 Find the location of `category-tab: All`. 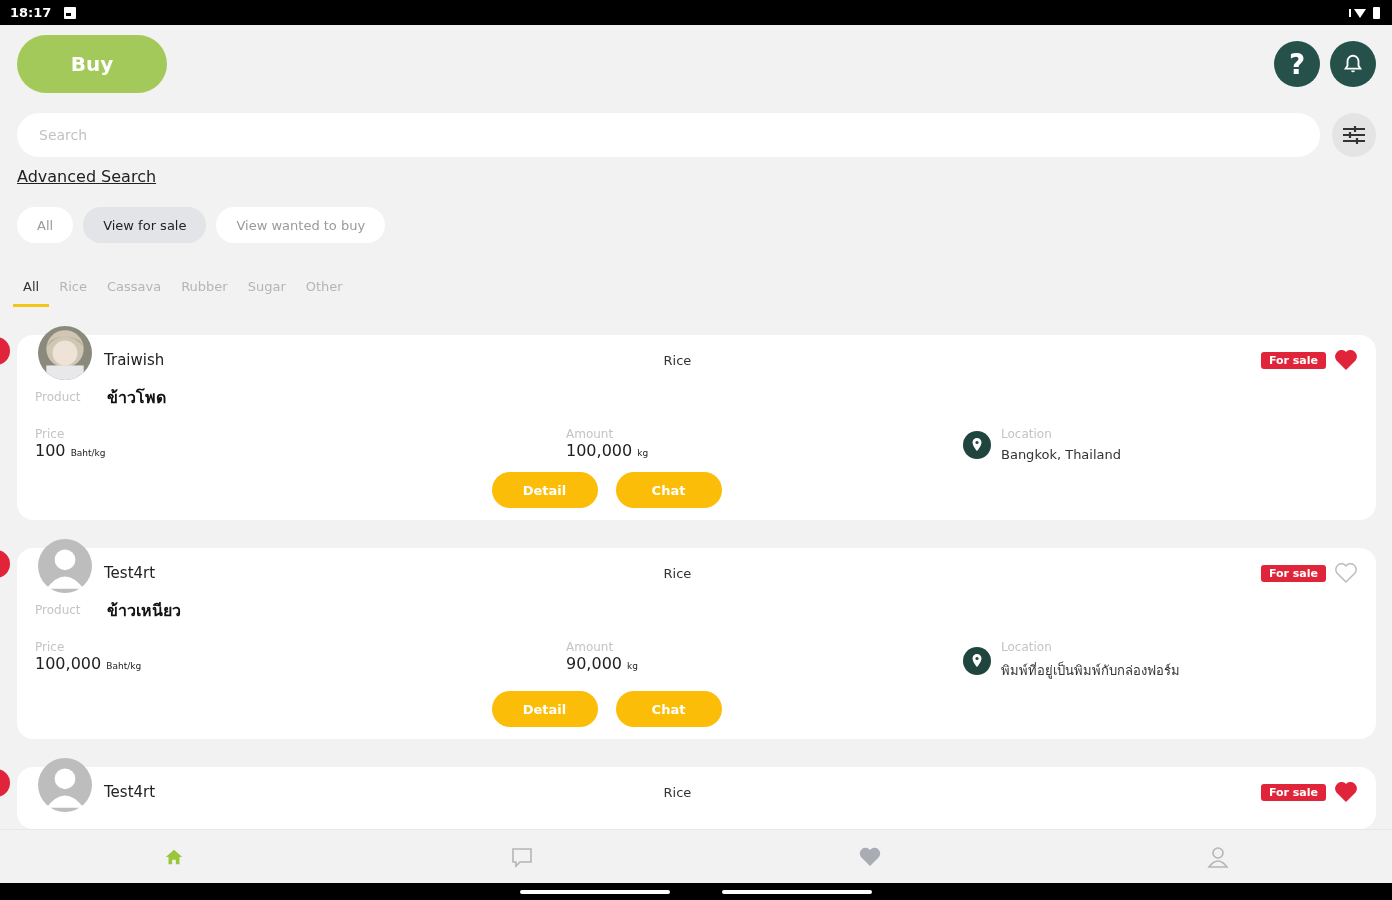

category-tab: All is located at coordinates (31, 289).